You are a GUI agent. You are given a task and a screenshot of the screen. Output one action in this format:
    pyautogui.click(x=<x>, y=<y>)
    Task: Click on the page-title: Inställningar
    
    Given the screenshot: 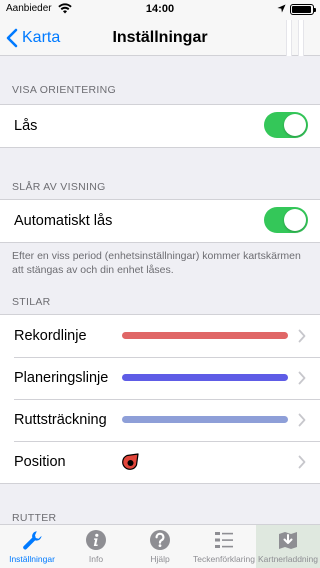 What is the action you would take?
    pyautogui.click(x=160, y=37)
    